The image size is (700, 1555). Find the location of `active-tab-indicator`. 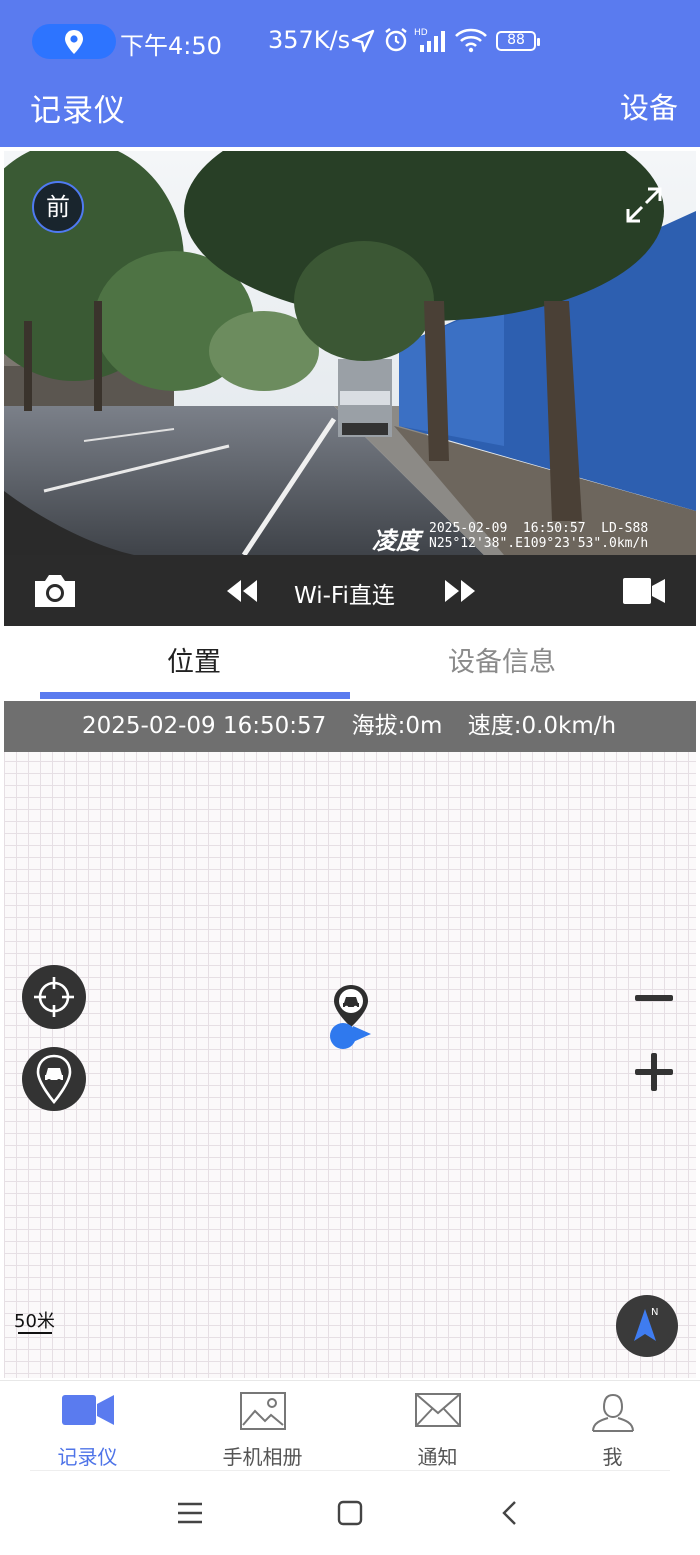

active-tab-indicator is located at coordinates (195, 695).